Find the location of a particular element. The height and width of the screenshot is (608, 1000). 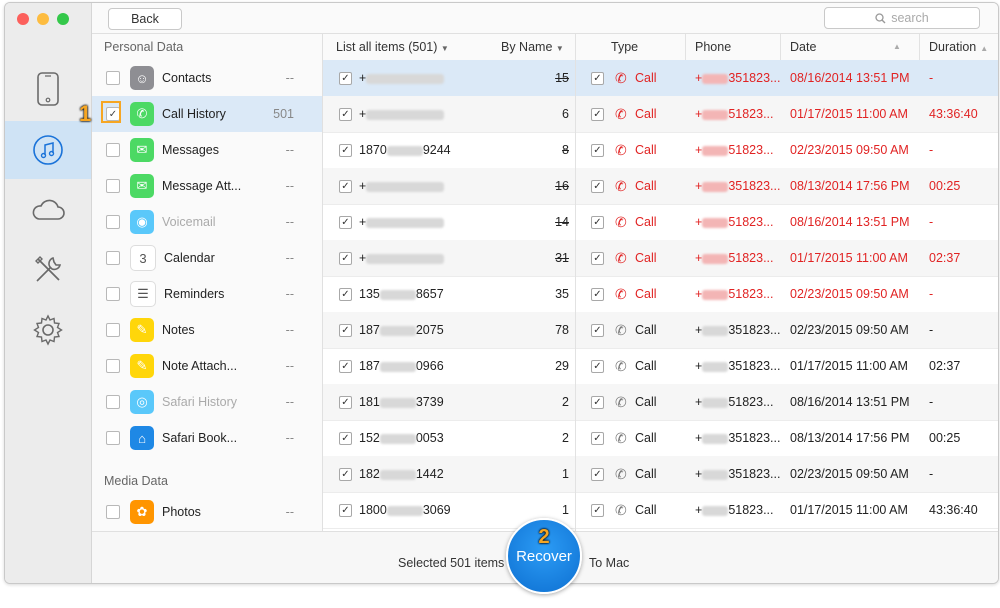

recover-button: 2 Recover is located at coordinates (544, 556).